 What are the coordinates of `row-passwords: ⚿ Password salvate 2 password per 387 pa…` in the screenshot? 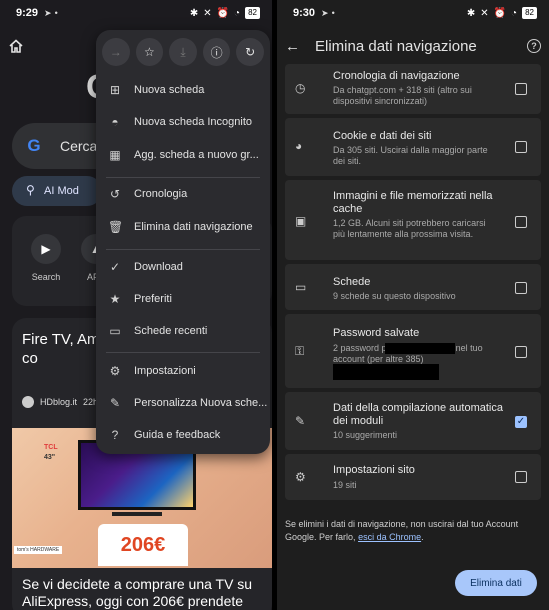 It's located at (413, 351).